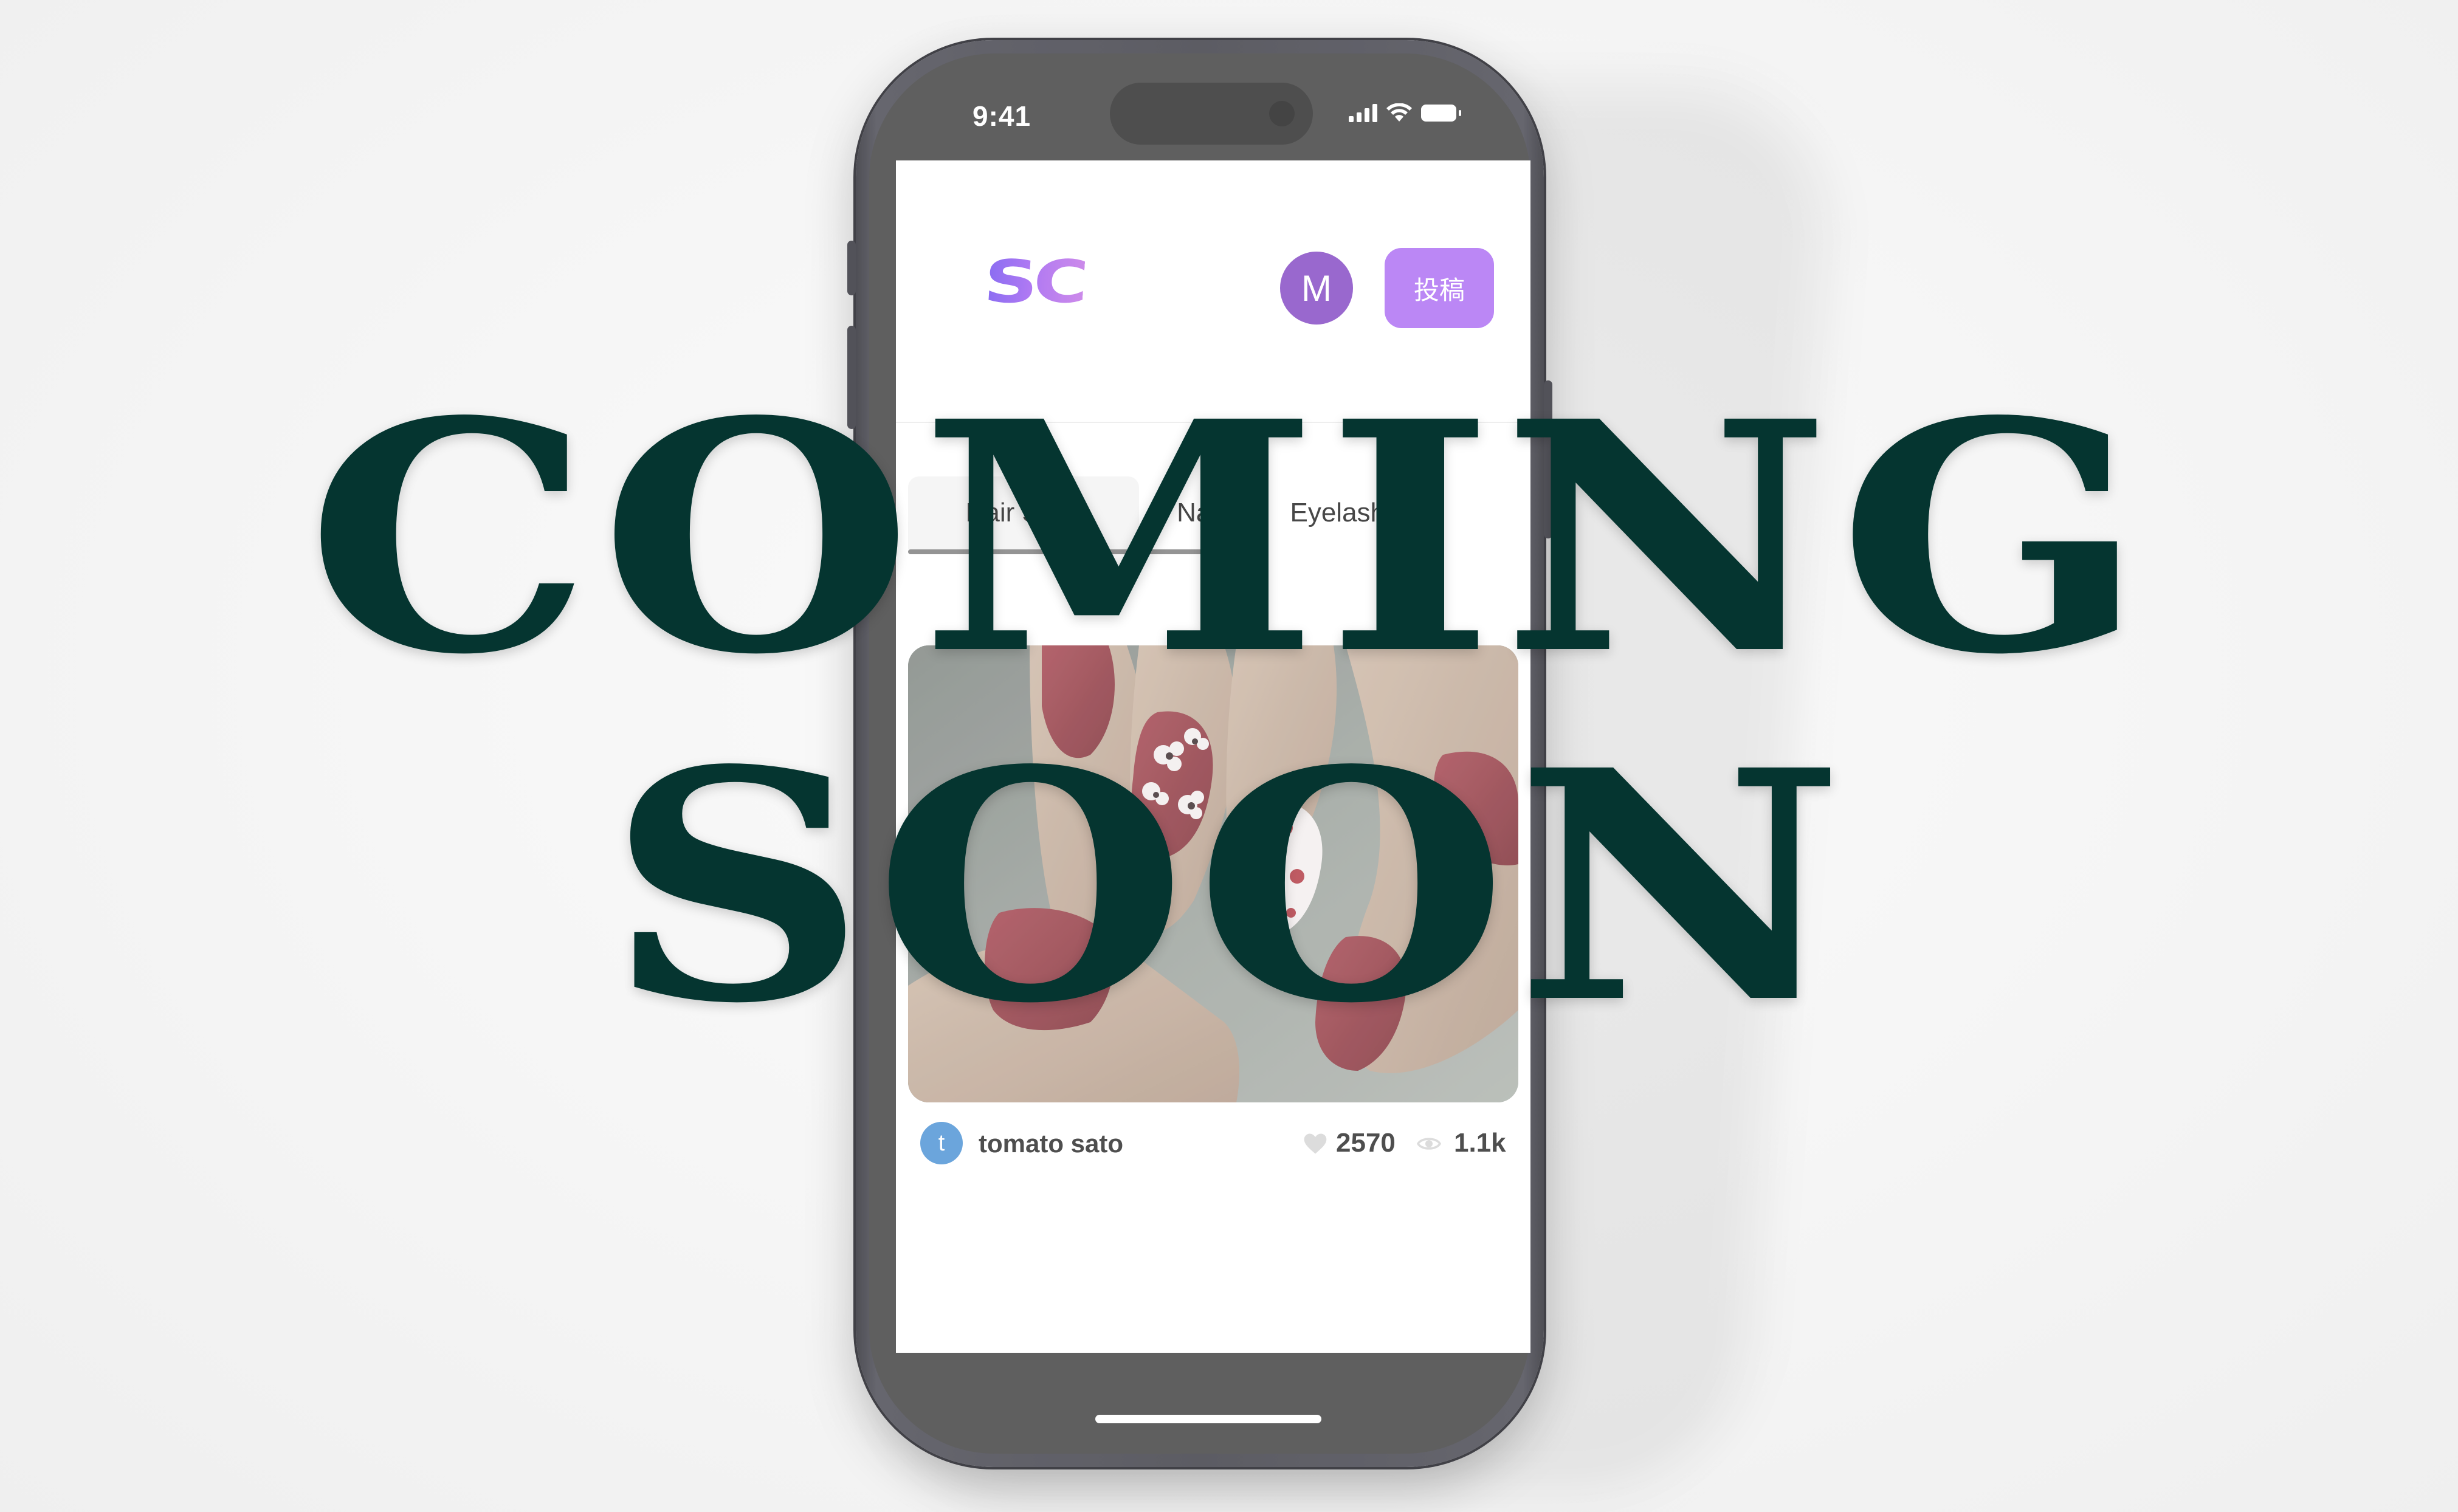 Image resolution: width=2458 pixels, height=1512 pixels. Describe the element at coordinates (1229, 887) in the screenshot. I see `coming-soon-line-2: SOON` at that location.